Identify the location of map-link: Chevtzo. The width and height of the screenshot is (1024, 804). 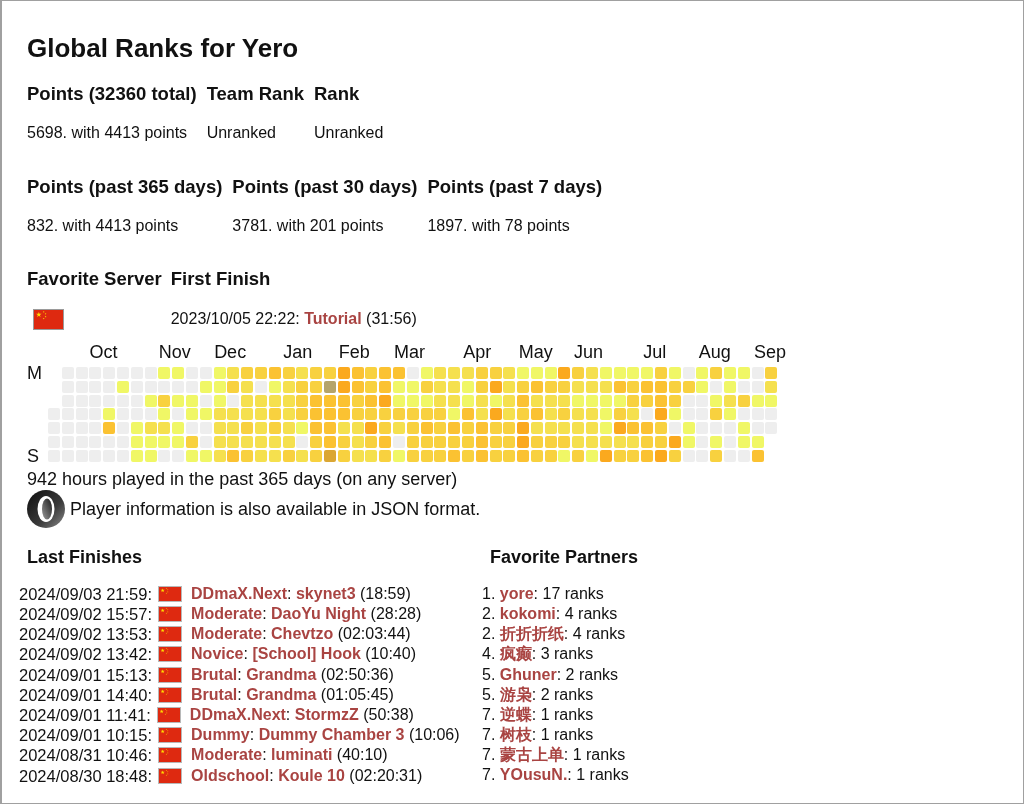
(302, 634).